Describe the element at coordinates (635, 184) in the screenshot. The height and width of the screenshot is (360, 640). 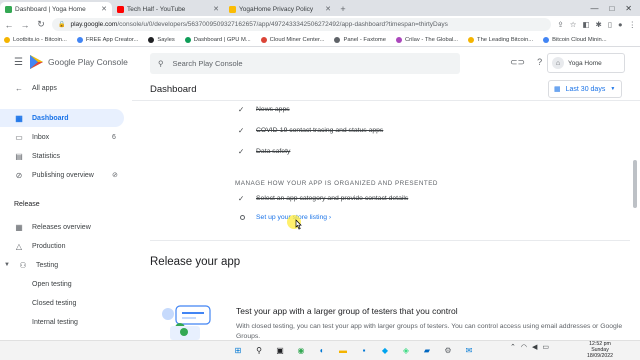
I see `scrollbar-thumb` at that location.